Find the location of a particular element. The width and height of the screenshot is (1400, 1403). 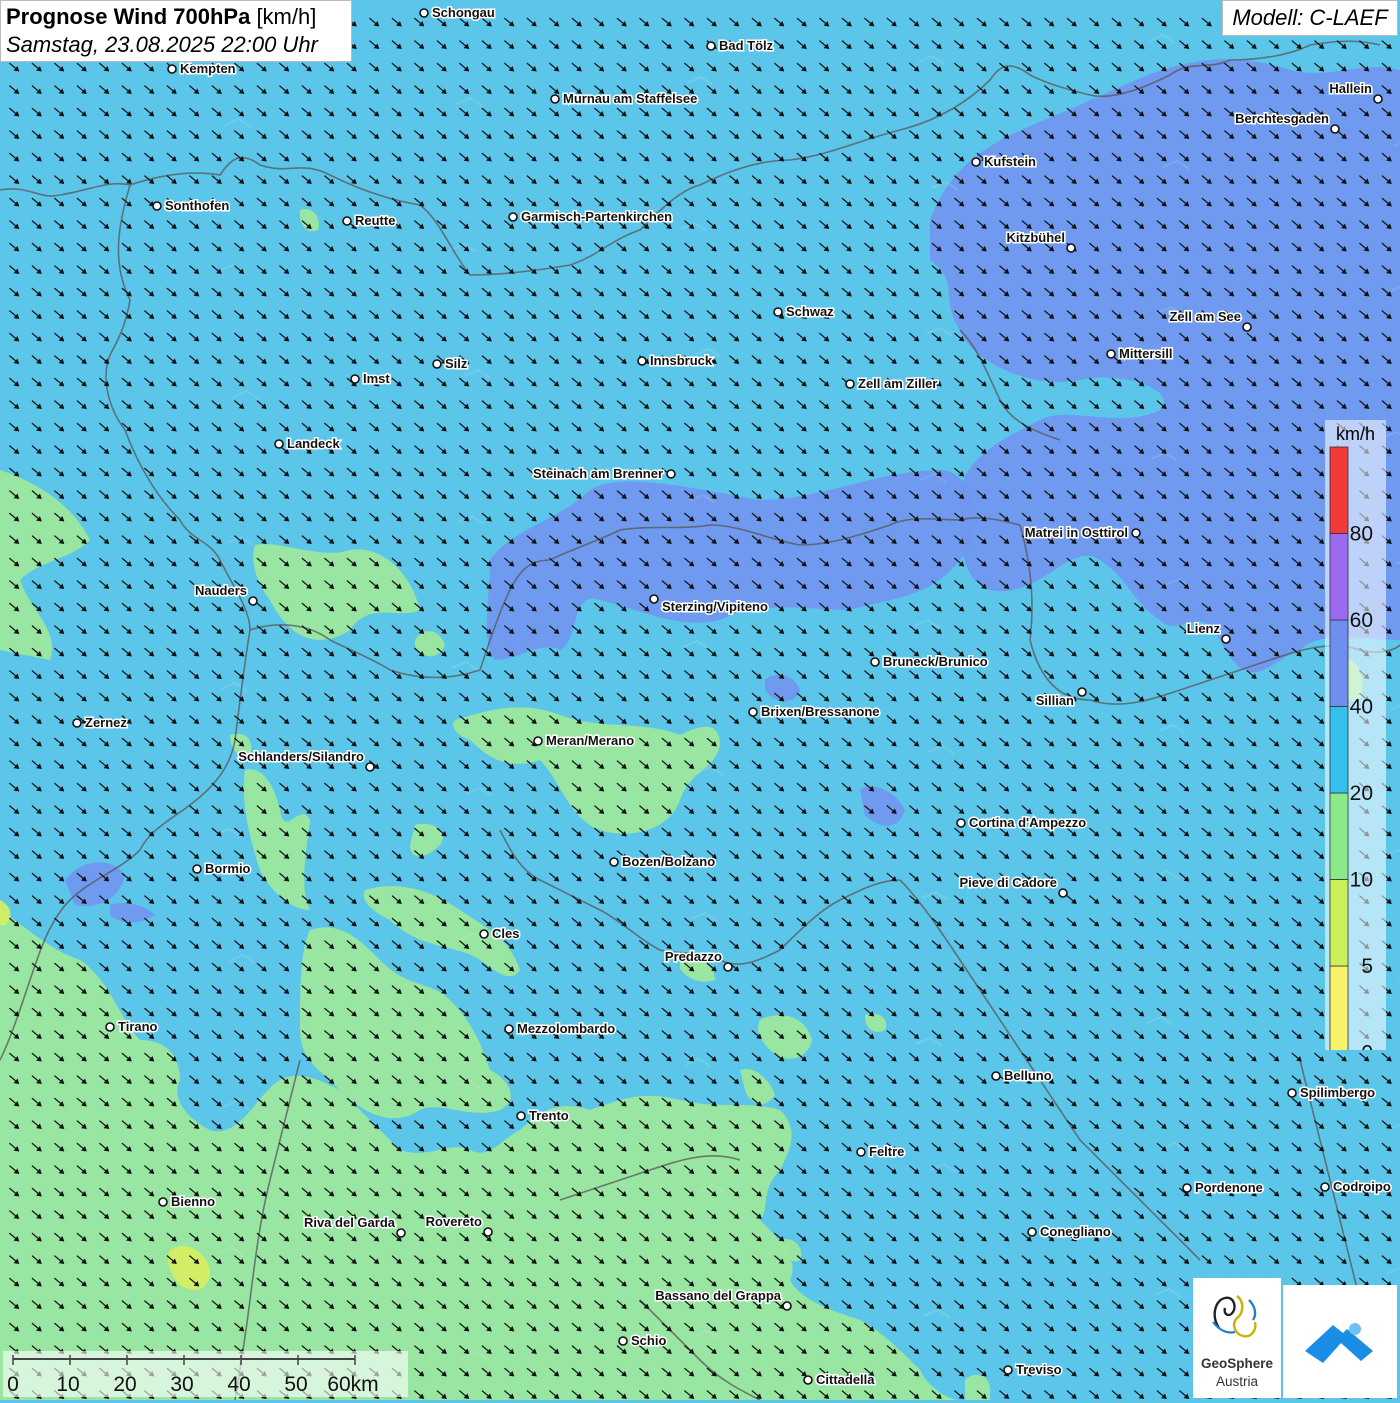

scale-label: 10 is located at coordinates (67, 1384).